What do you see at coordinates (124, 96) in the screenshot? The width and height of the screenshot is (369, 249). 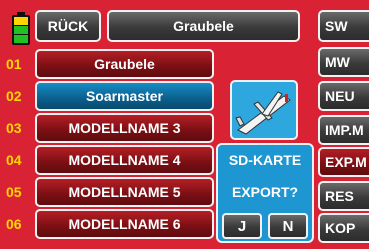 I see `model-item-2-selected: Soarmaster` at bounding box center [124, 96].